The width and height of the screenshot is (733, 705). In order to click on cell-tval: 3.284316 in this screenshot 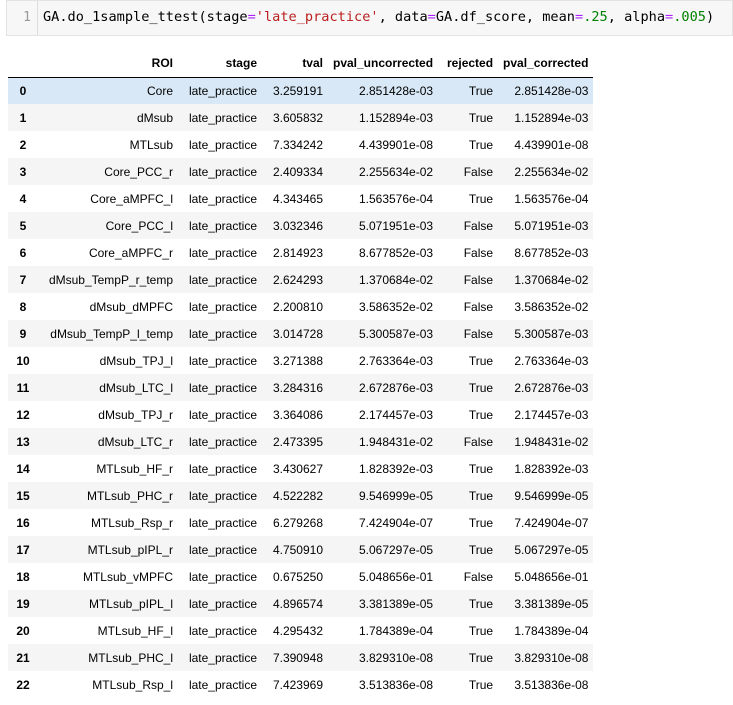, I will do `click(297, 387)`.